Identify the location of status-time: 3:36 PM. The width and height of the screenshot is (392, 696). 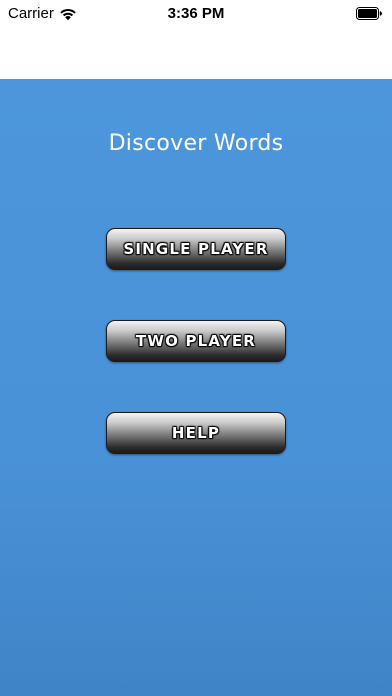
(196, 13).